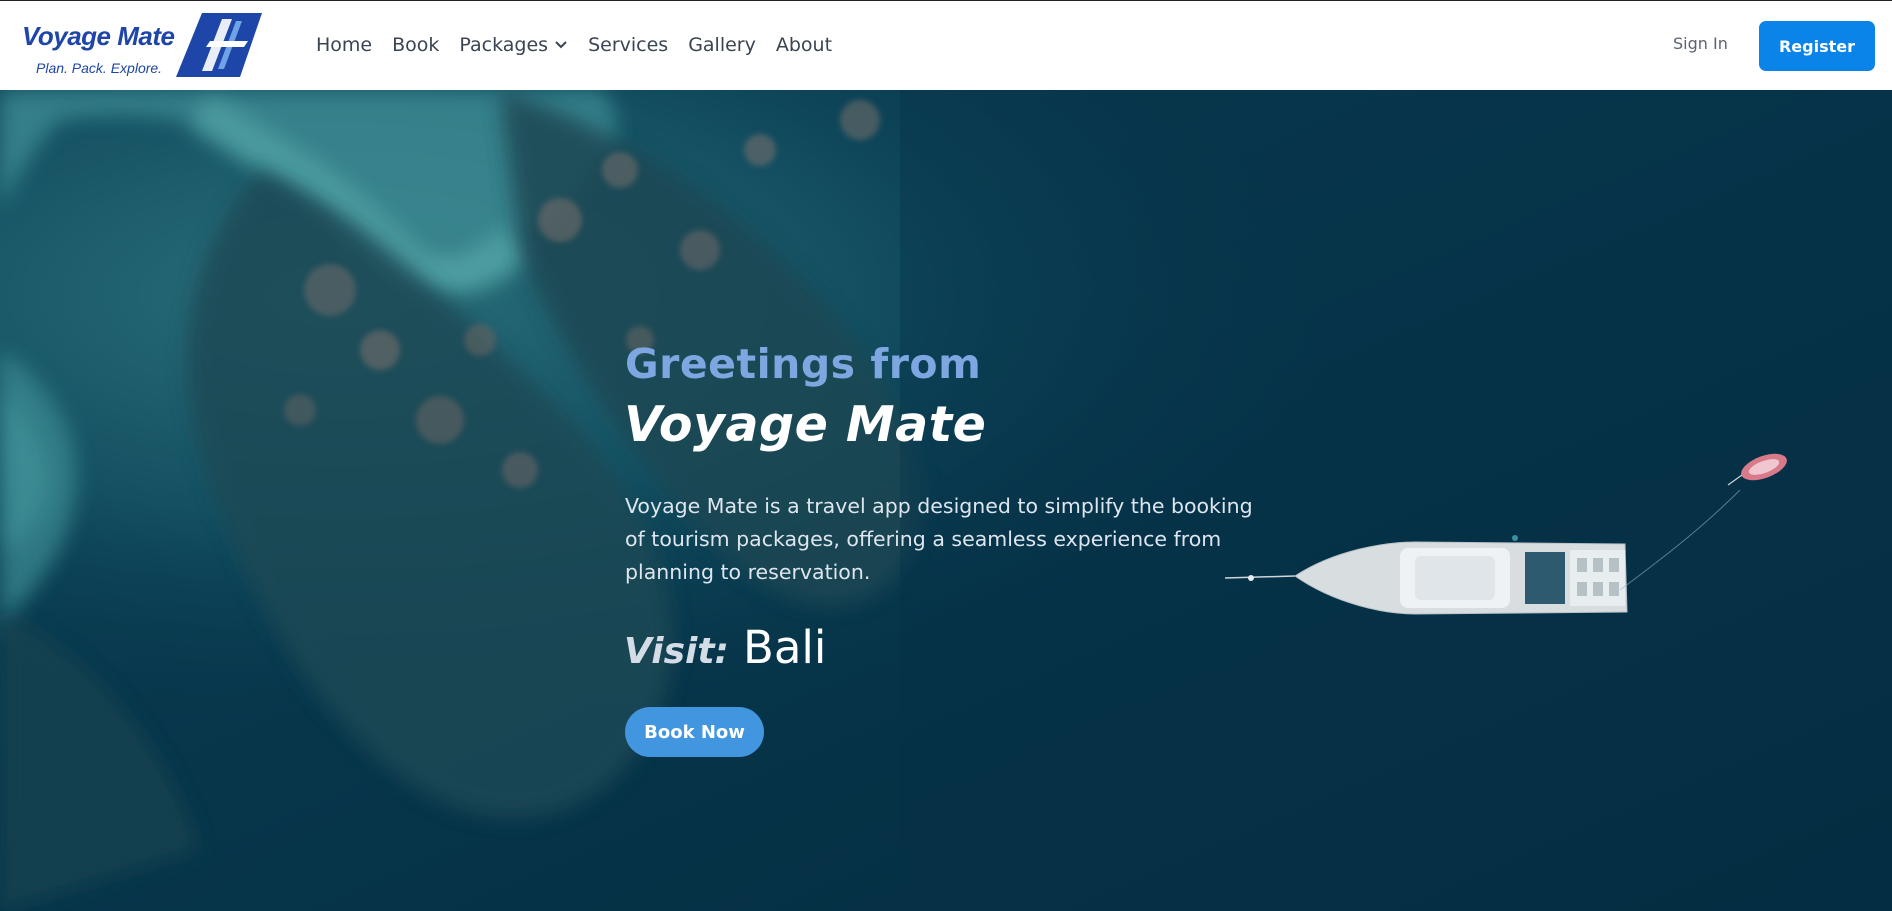 The height and width of the screenshot is (911, 1892). I want to click on brand-logo: Voyage Mate Plan. Pack. Explore., so click(141, 45).